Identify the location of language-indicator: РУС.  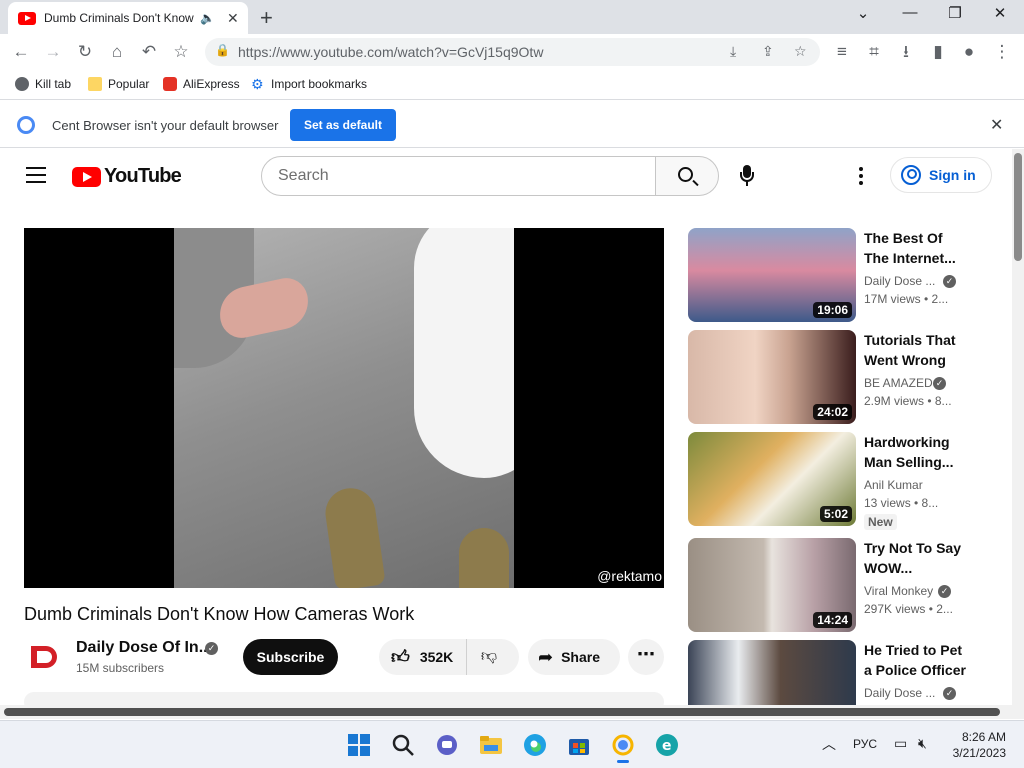
(865, 744).